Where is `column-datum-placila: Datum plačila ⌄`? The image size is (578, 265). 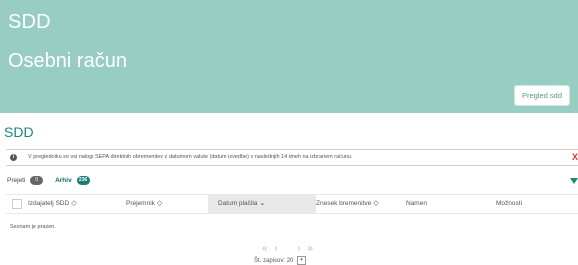 column-datum-placila: Datum plačila ⌄ is located at coordinates (262, 204).